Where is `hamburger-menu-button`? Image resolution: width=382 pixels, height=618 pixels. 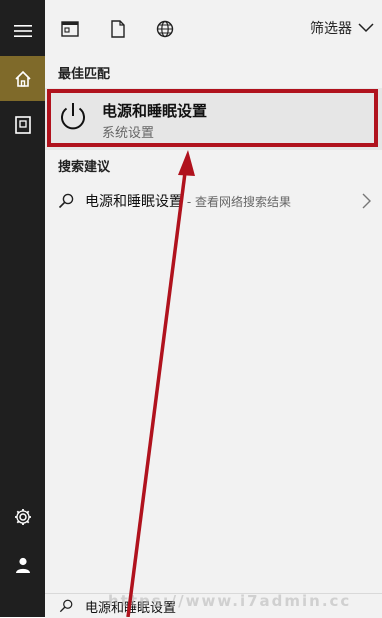
hamburger-menu-button is located at coordinates (22, 30).